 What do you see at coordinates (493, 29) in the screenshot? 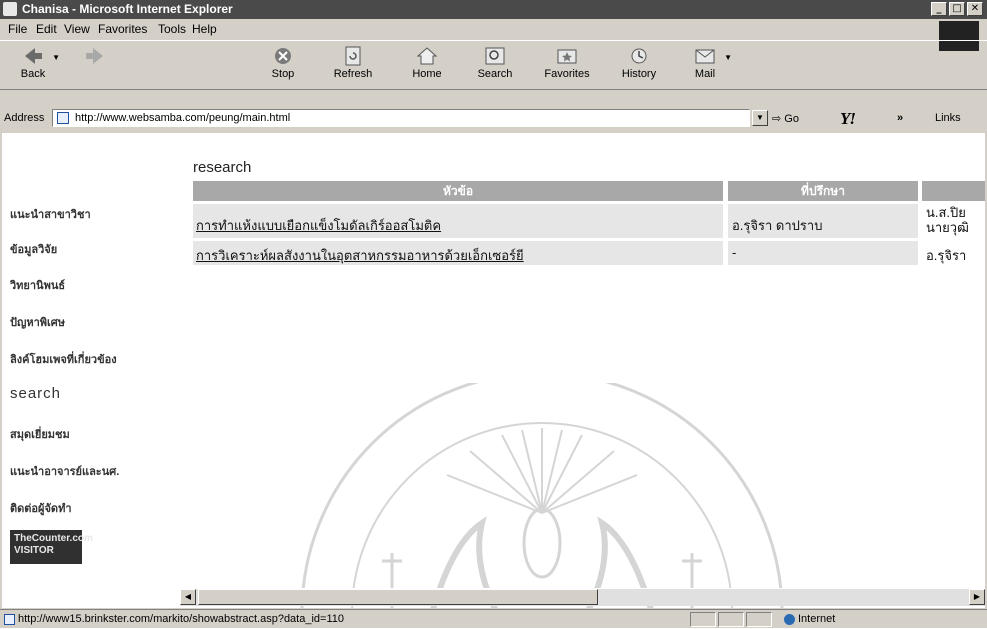
I see `menu-bar: File Edit View Favorites Tools Help` at bounding box center [493, 29].